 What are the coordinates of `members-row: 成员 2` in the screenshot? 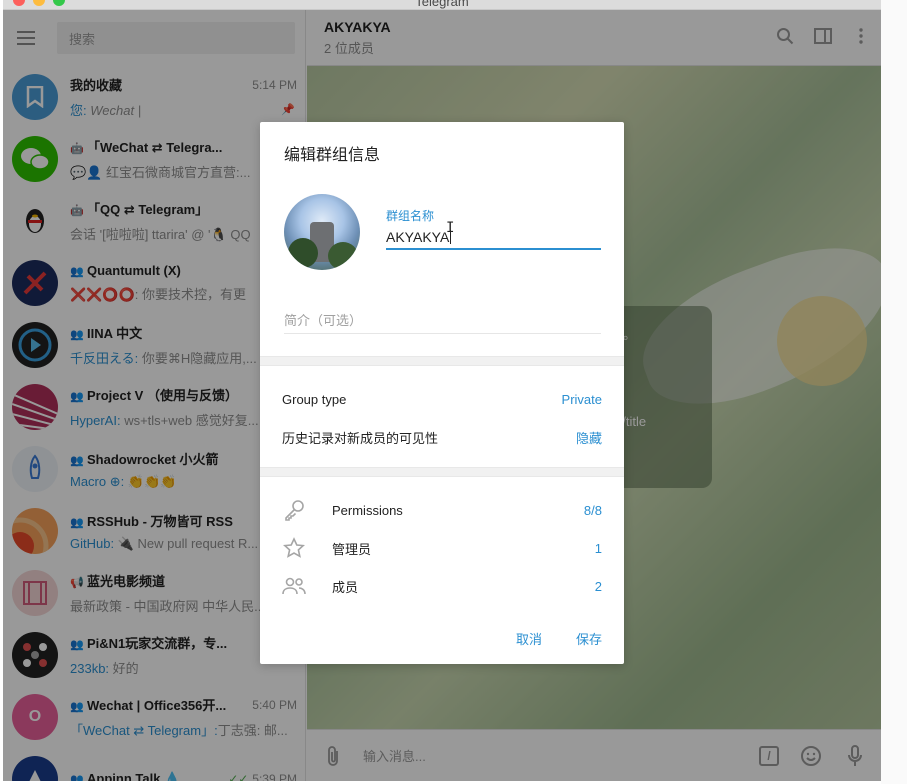 It's located at (442, 586).